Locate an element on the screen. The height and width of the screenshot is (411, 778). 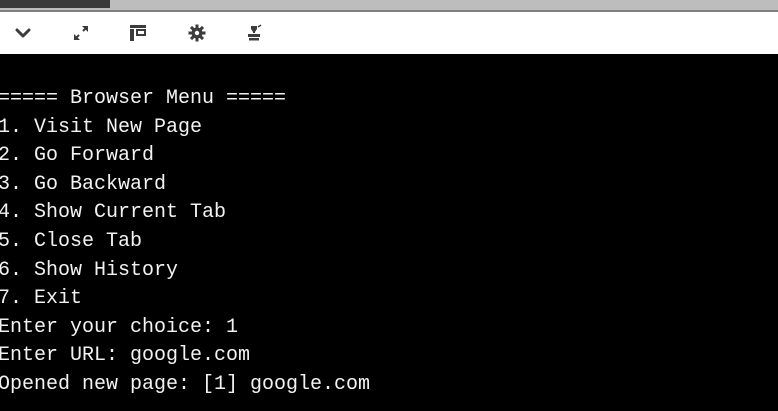
expand-icon is located at coordinates (81, 33).